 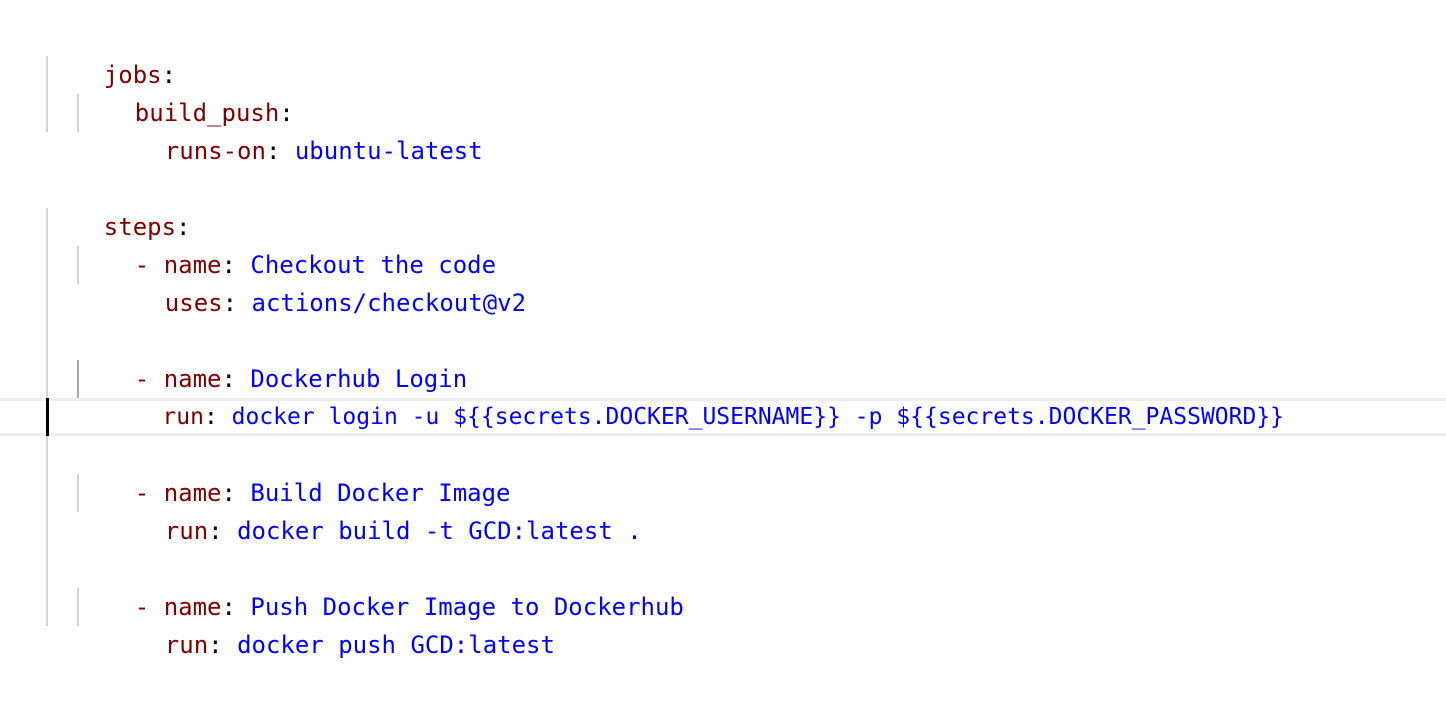 What do you see at coordinates (723, 509) in the screenshot?
I see `code-line: run: docker build -t GCD:latest .` at bounding box center [723, 509].